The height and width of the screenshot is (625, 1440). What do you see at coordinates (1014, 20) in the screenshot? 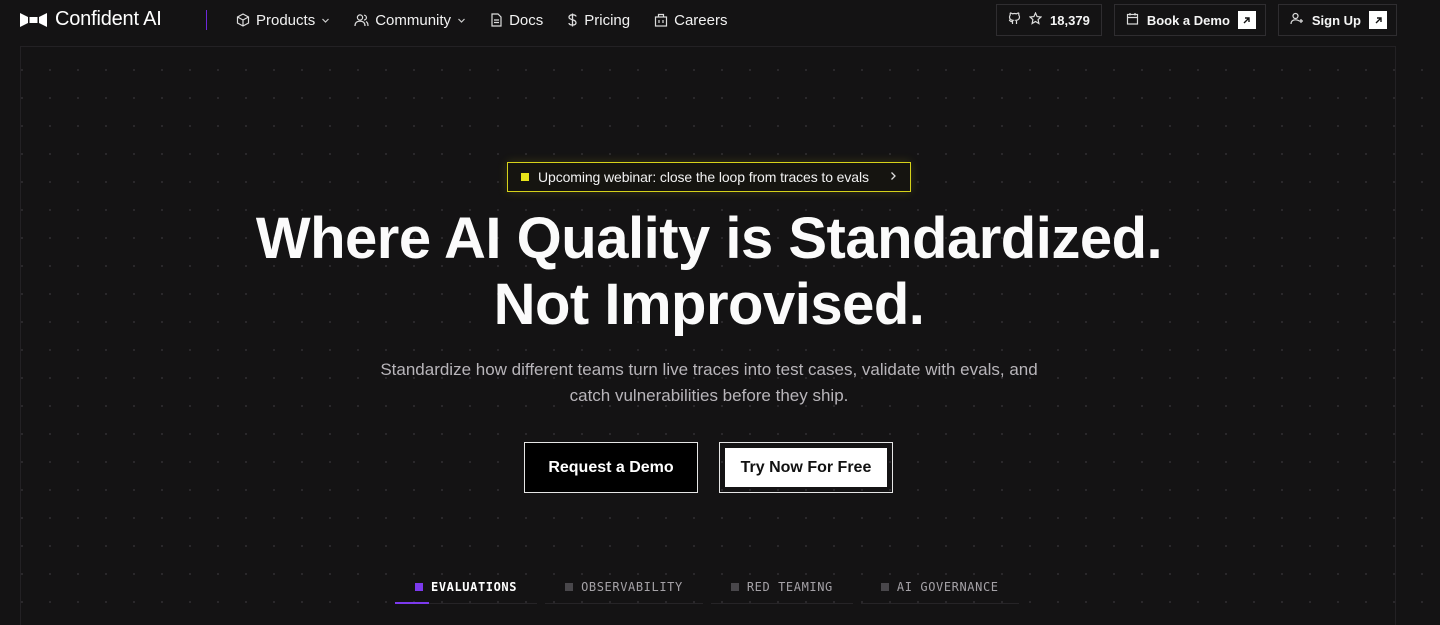
I see `github-icon` at bounding box center [1014, 20].